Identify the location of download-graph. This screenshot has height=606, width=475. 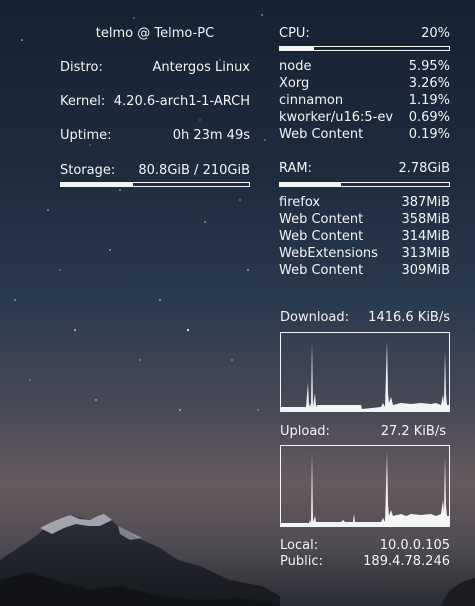
(365, 372).